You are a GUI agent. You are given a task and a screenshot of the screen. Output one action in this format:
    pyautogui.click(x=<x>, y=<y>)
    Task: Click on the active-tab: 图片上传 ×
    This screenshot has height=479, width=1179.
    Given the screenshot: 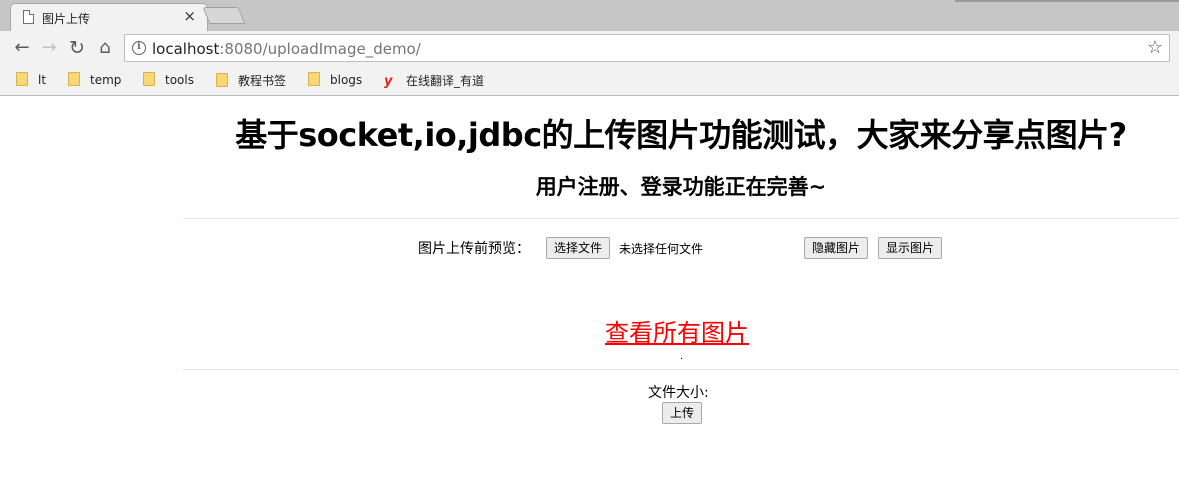 What is the action you would take?
    pyautogui.click(x=109, y=17)
    